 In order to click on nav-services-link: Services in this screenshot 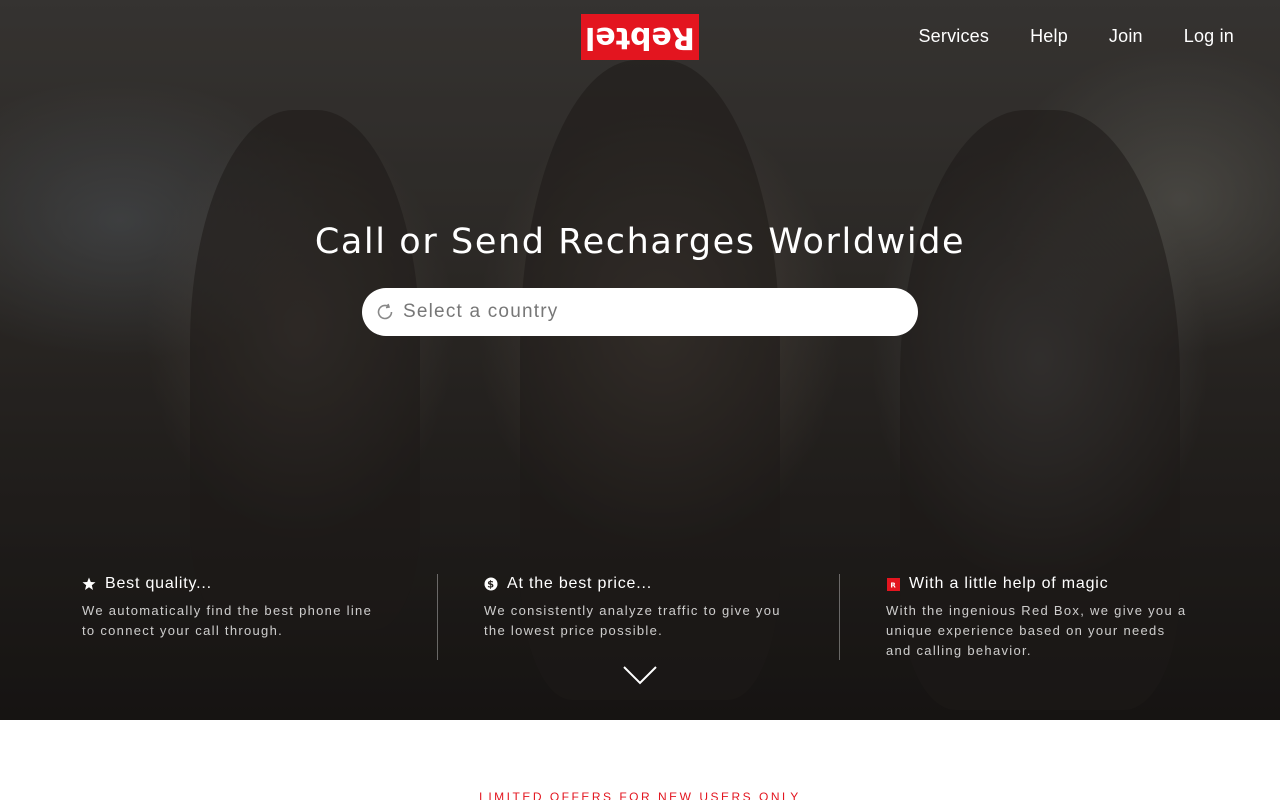, I will do `click(953, 36)`.